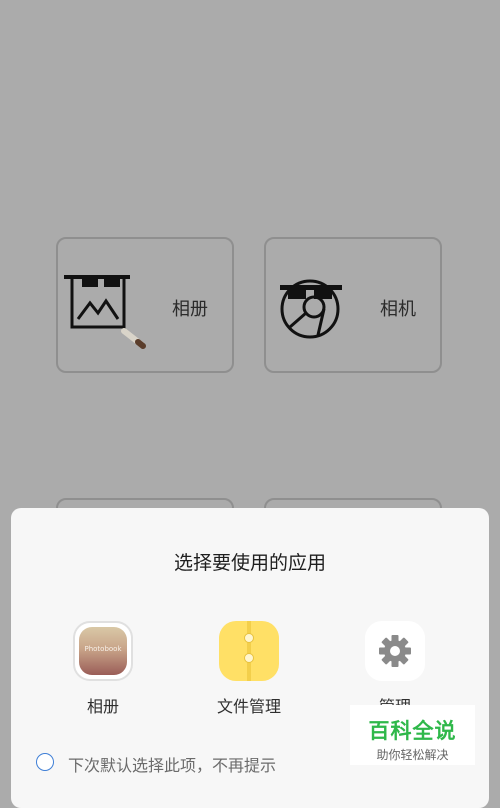 The image size is (500, 808). I want to click on app-option-gallery: Photobook 相册, so click(103, 669).